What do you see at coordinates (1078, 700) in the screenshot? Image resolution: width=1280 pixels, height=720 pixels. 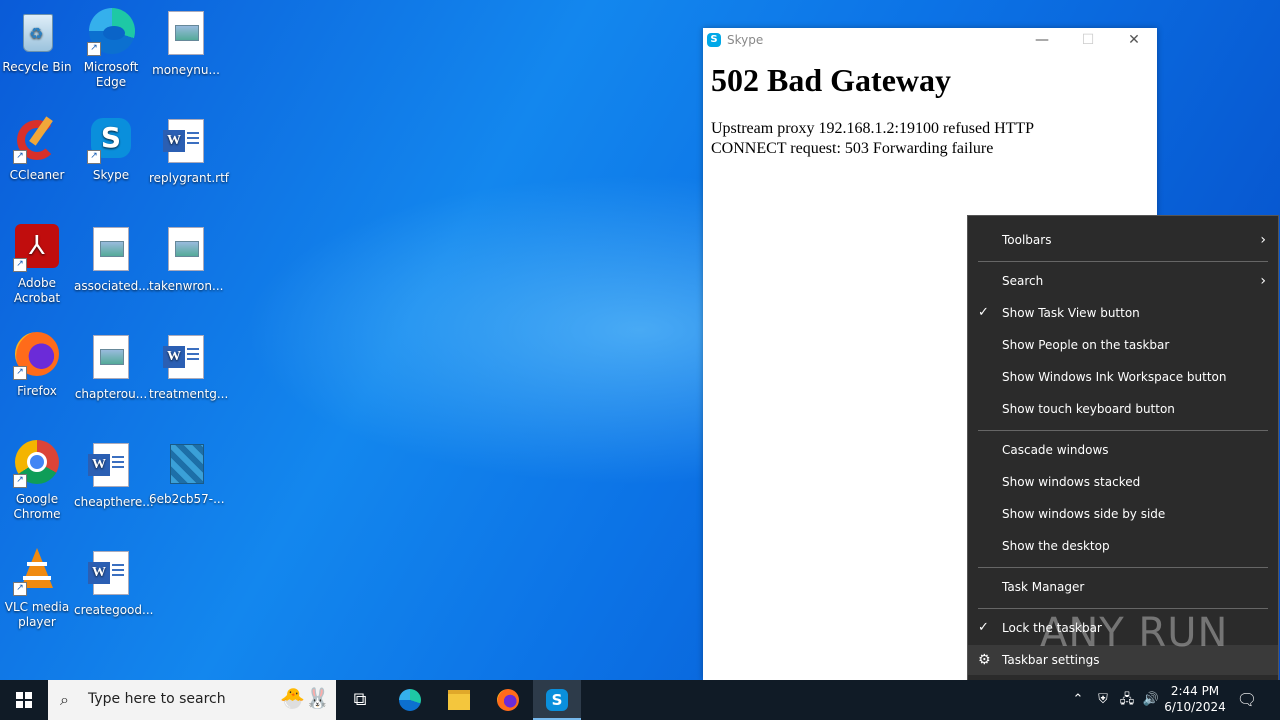 I see `show-hidden-icons-button: ⌃` at bounding box center [1078, 700].